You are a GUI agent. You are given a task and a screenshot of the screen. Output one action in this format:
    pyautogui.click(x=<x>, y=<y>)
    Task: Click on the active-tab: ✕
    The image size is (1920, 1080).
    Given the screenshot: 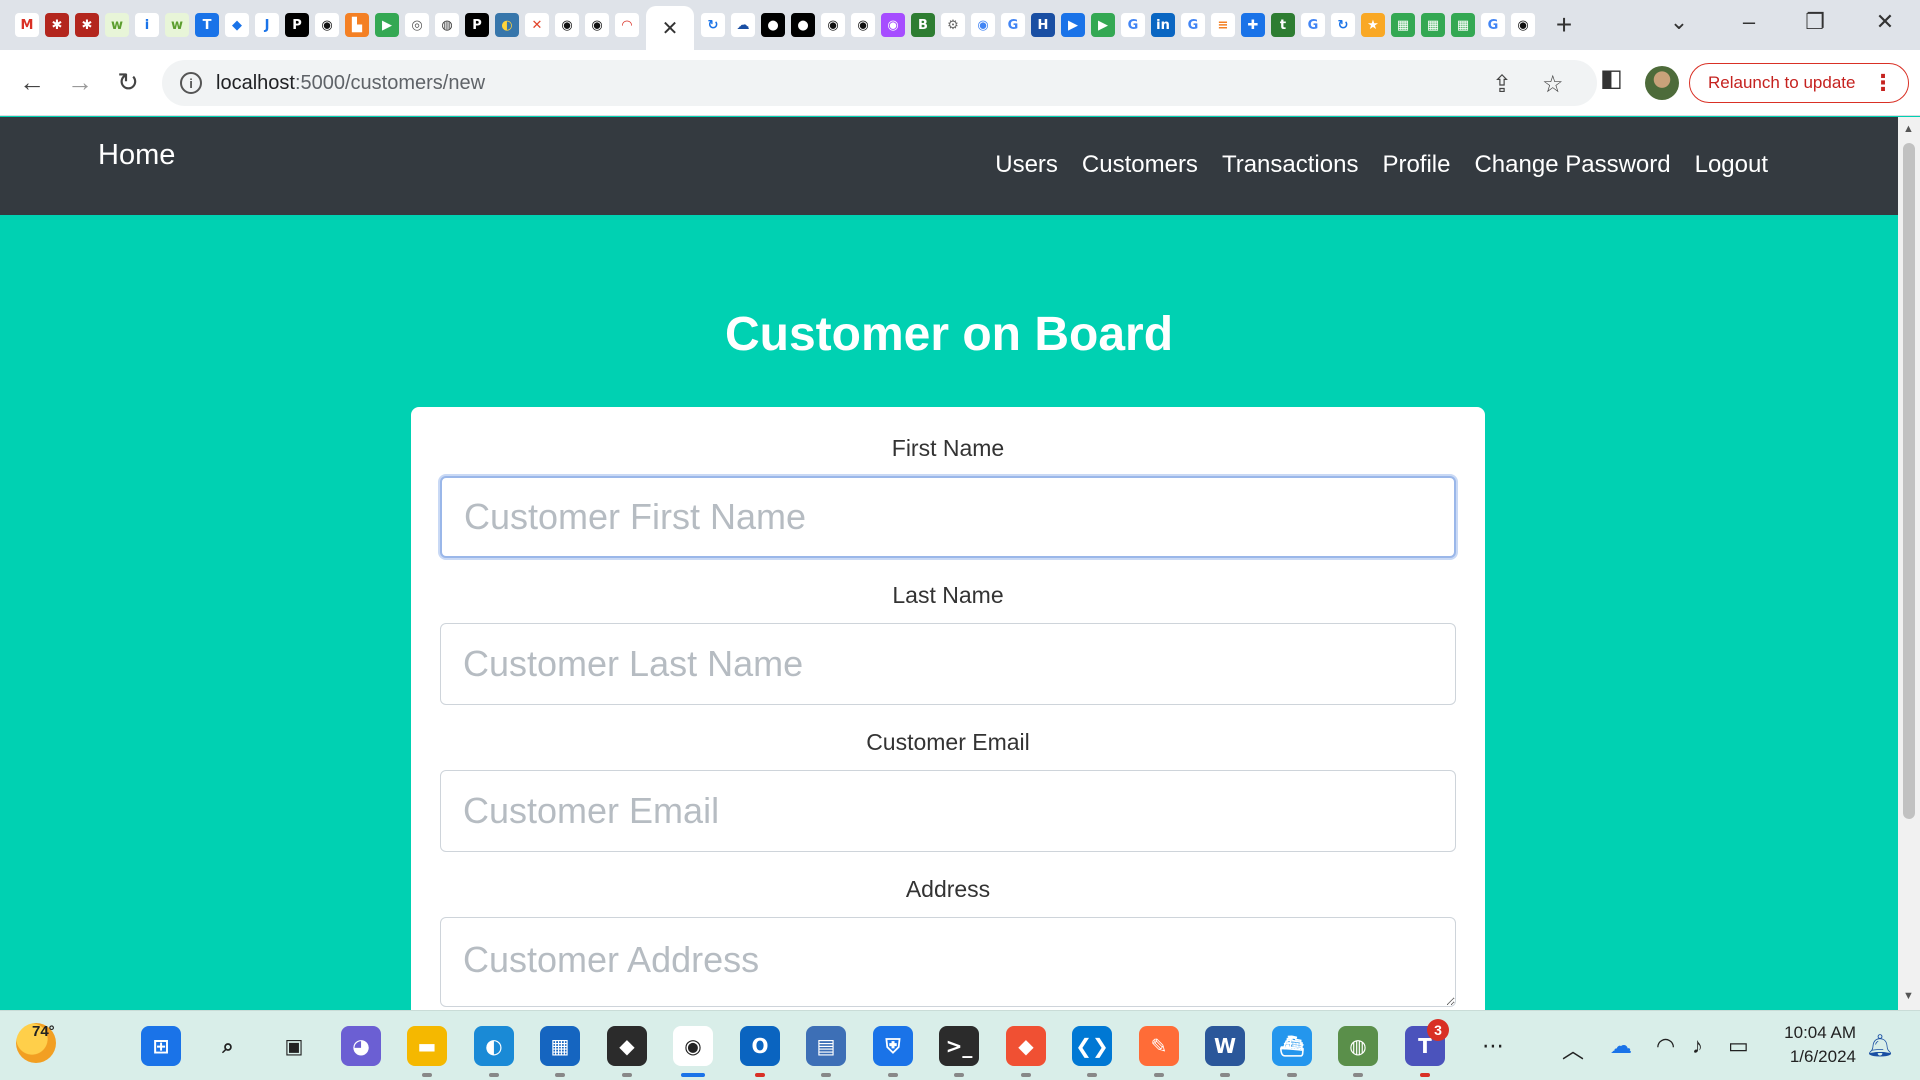 What is the action you would take?
    pyautogui.click(x=670, y=28)
    